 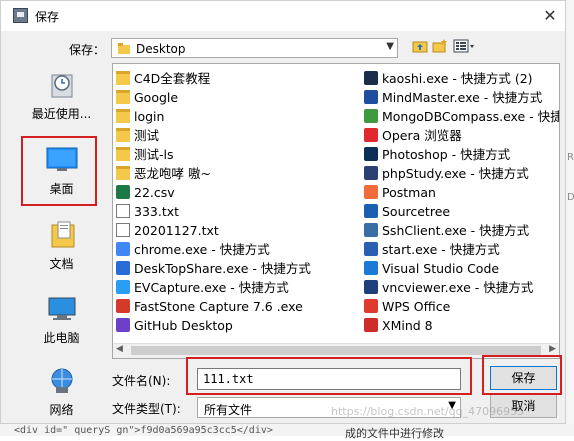 I want to click on file-list-item: 恶龙咆哮 嗷~, so click(x=238, y=173).